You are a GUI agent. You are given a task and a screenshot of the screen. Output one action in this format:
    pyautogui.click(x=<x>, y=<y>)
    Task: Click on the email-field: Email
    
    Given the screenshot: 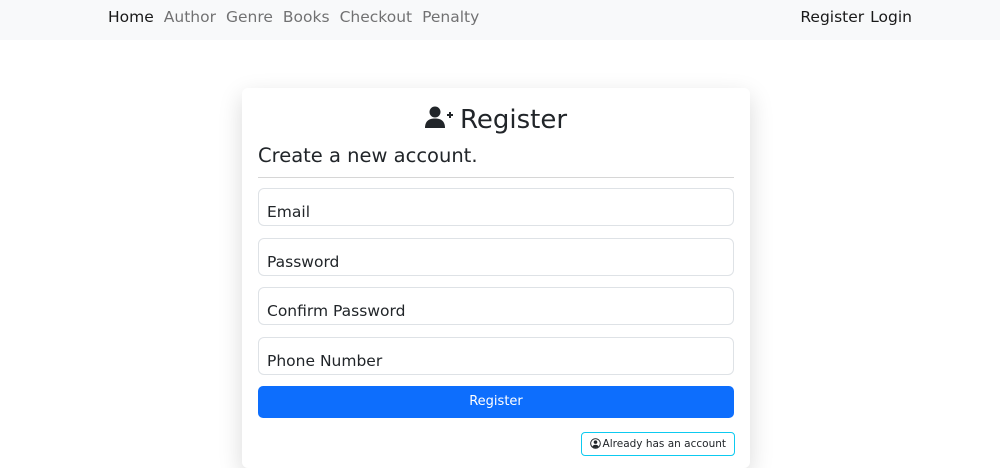 What is the action you would take?
    pyautogui.click(x=496, y=207)
    